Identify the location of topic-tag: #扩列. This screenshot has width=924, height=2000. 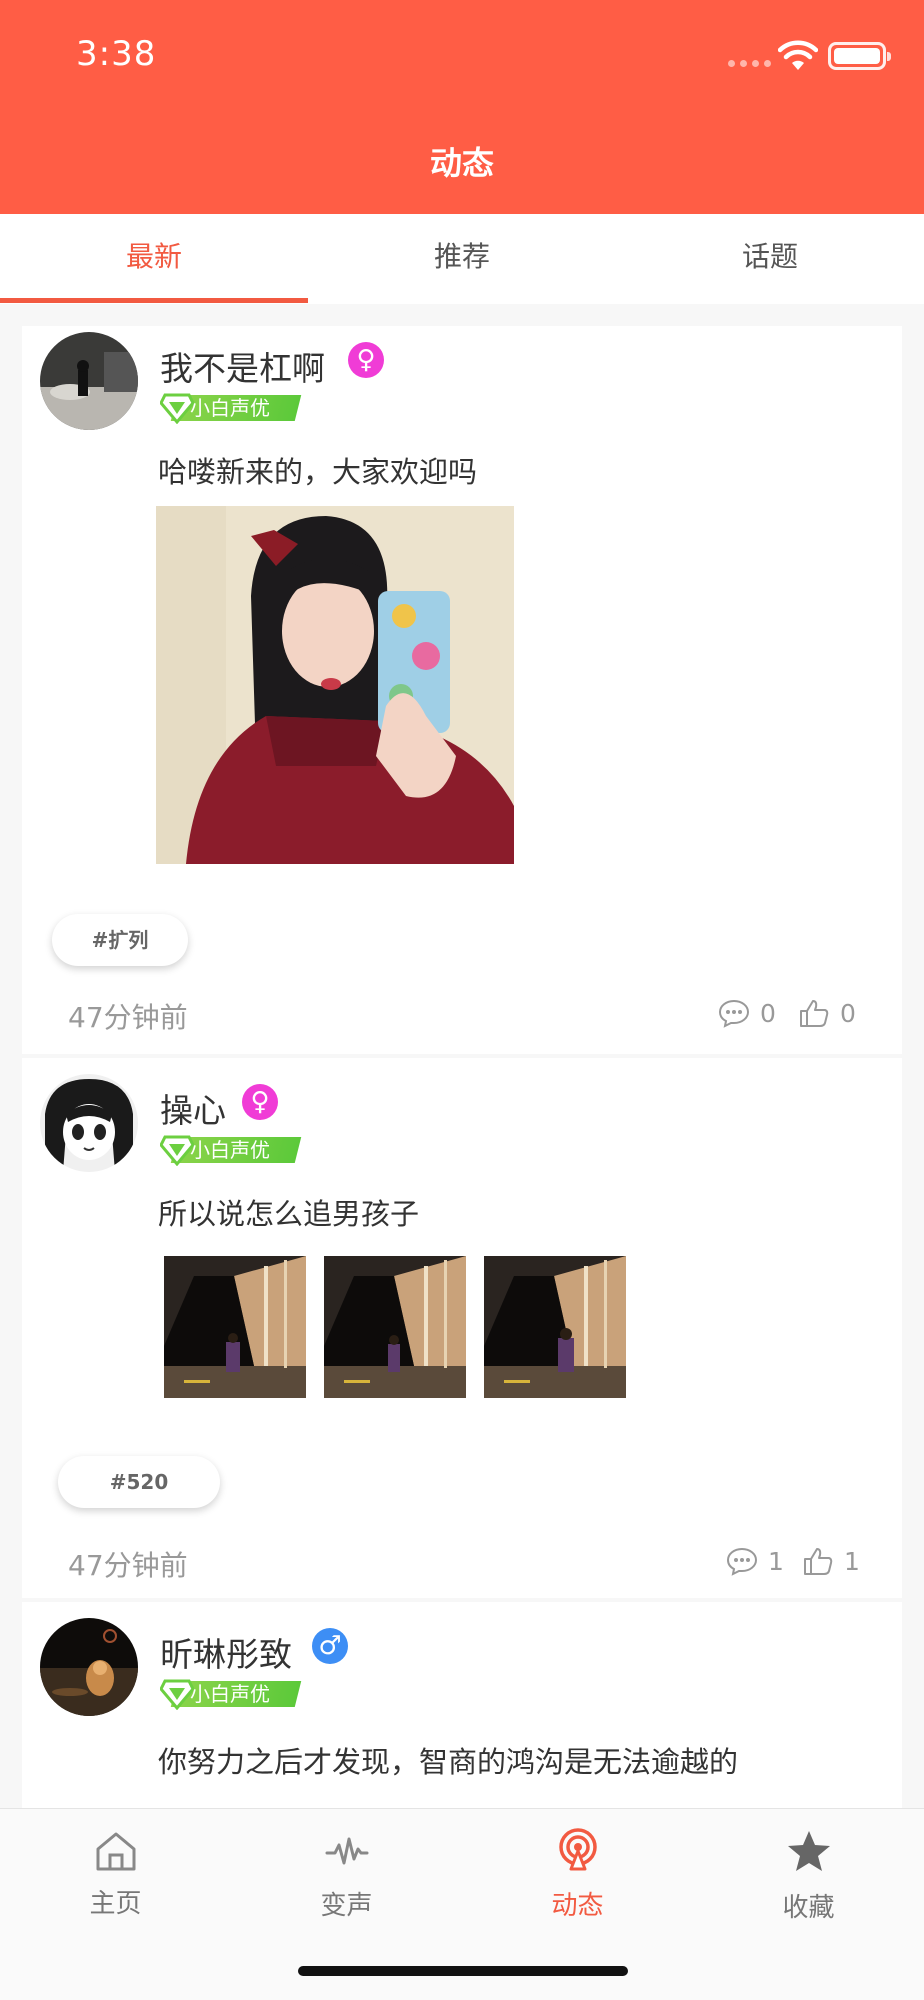
(120, 940).